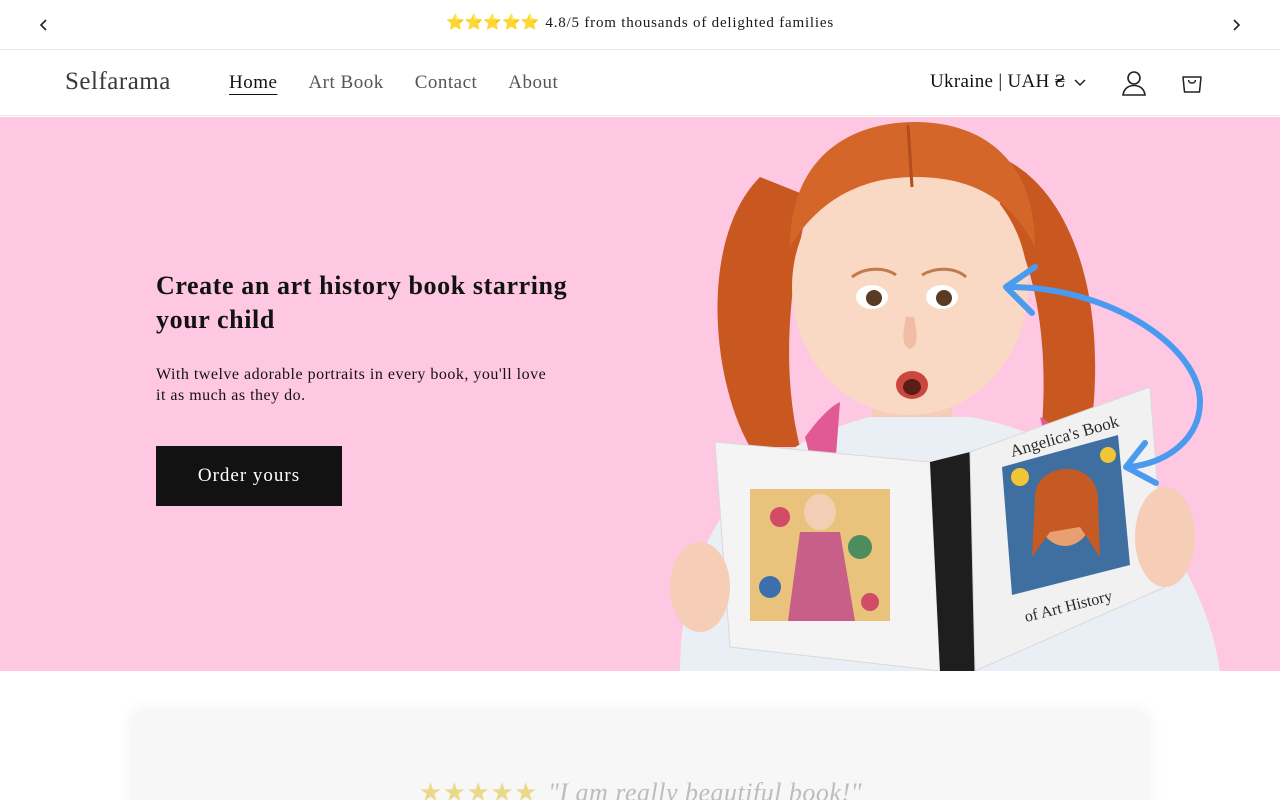  I want to click on testimonial-card: ★★★★★ "I am really beautiful book!", so click(640, 756).